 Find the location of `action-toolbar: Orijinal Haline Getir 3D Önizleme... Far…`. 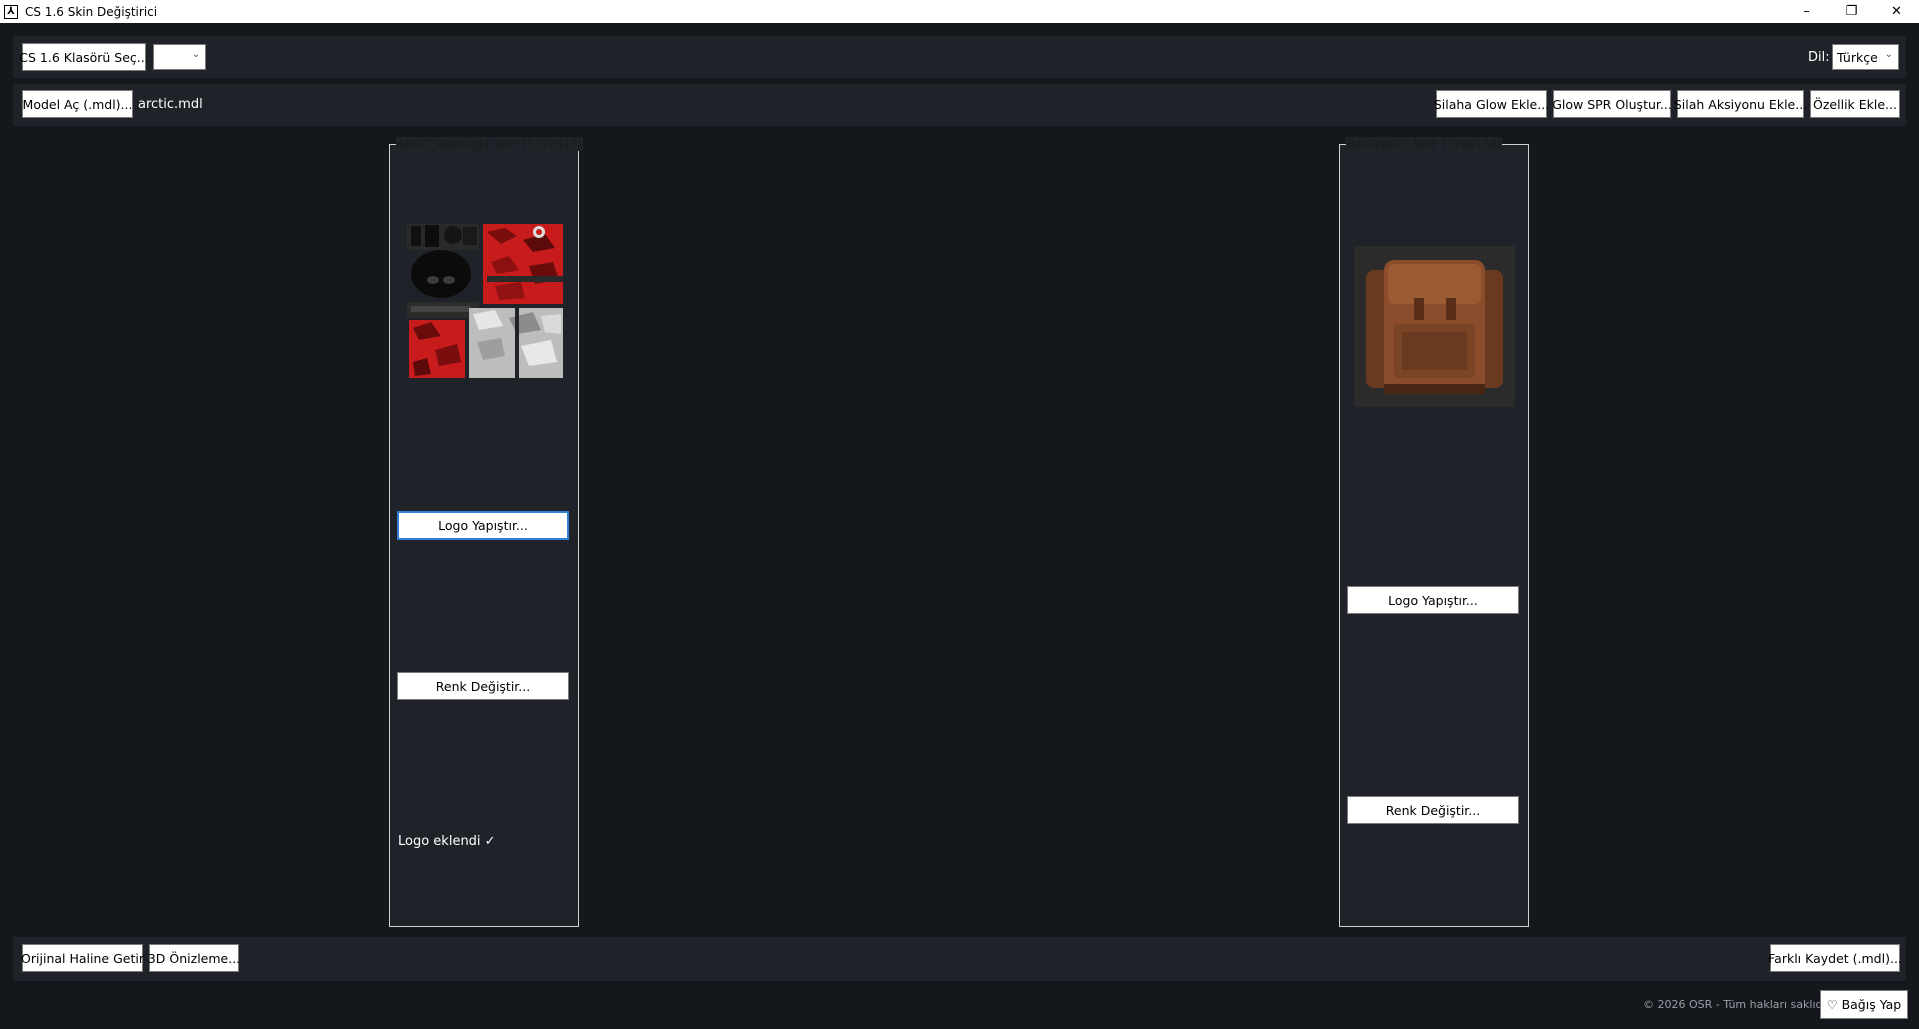

action-toolbar: Orijinal Haline Getir 3D Önizleme... Far… is located at coordinates (959, 959).